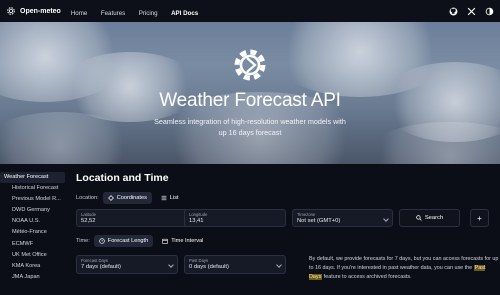 Image resolution: width=500 pixels, height=295 pixels. I want to click on nav-home: Home, so click(79, 13).